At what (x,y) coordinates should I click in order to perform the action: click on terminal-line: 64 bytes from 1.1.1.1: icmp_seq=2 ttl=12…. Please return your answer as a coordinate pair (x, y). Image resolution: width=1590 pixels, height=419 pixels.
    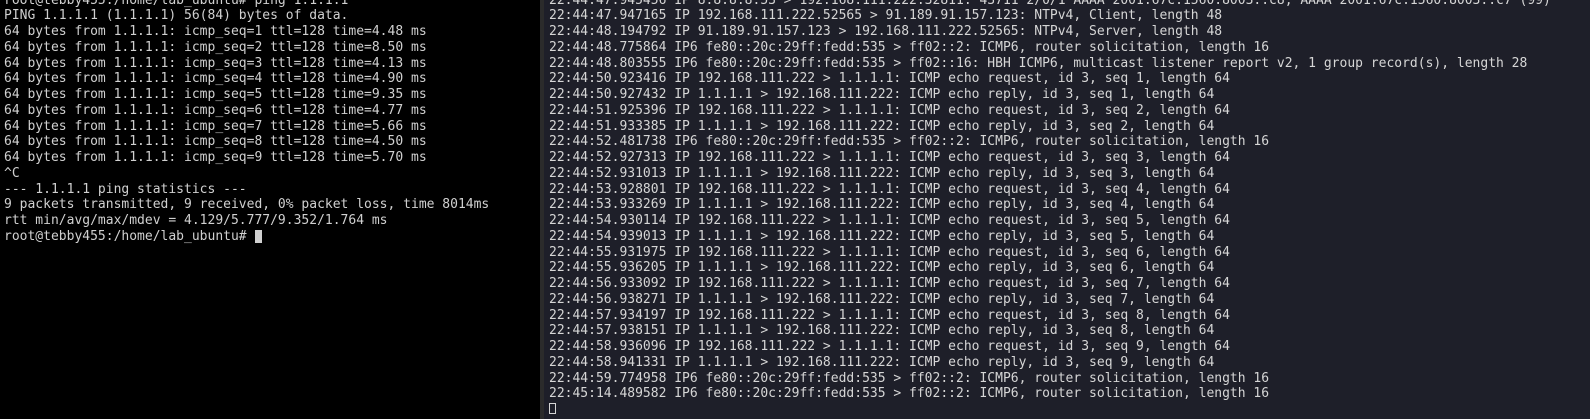
    Looking at the image, I should click on (215, 47).